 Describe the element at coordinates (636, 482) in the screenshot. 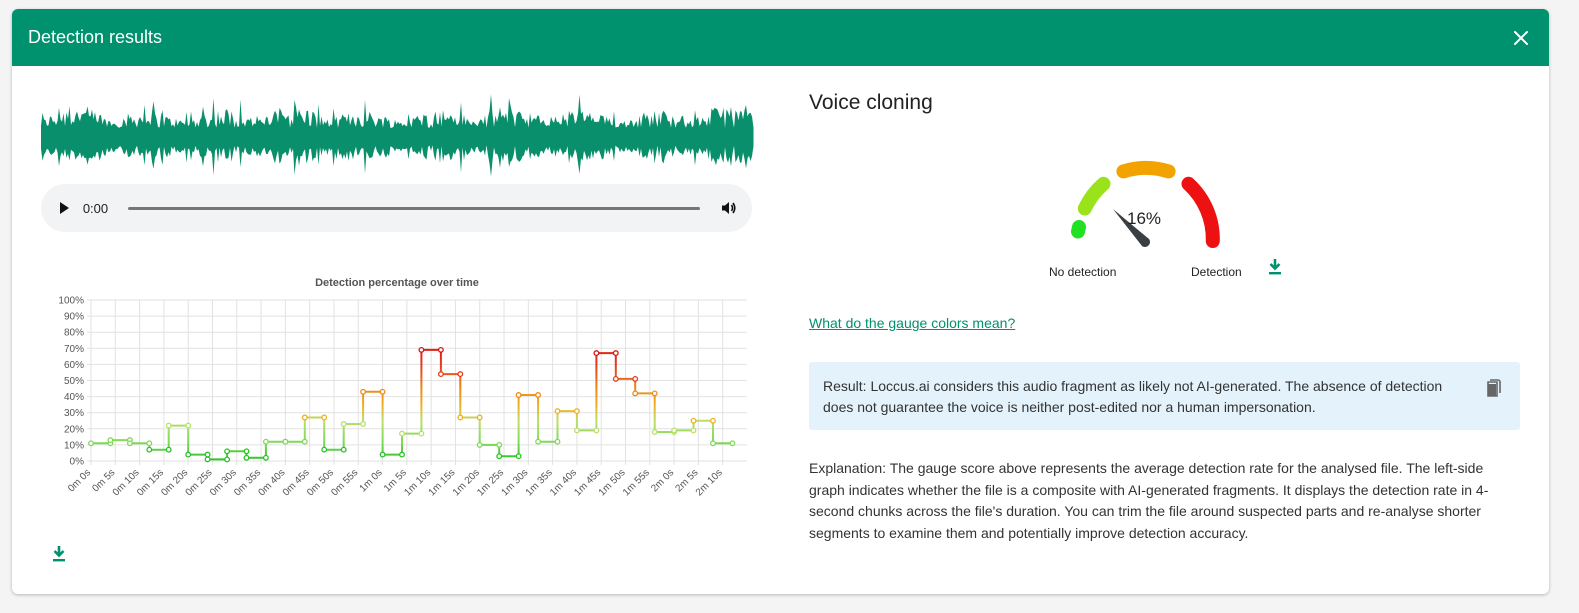

I see `chart-x-tick-label: 1m 55s` at that location.